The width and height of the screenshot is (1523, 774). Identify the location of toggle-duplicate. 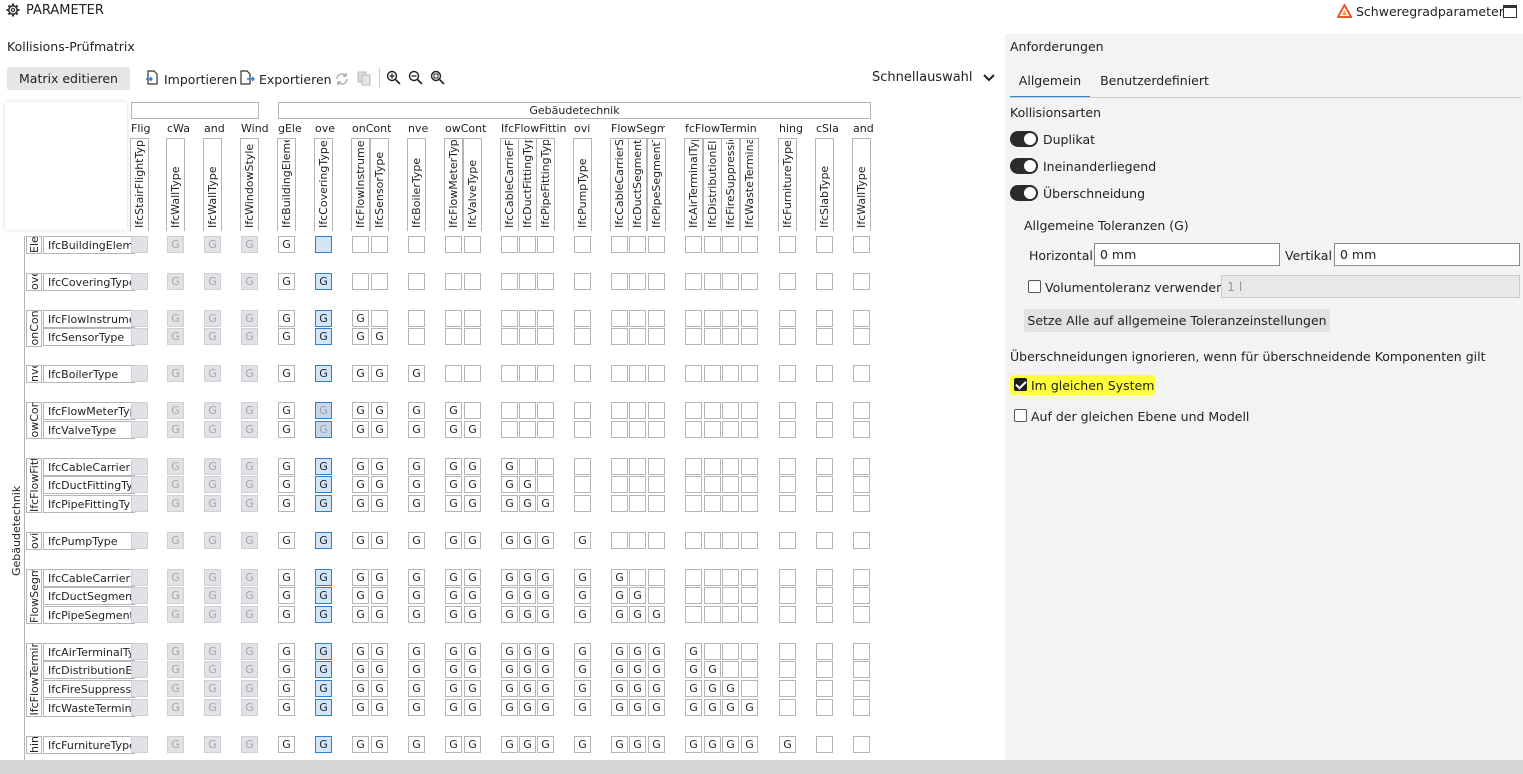
(1024, 139).